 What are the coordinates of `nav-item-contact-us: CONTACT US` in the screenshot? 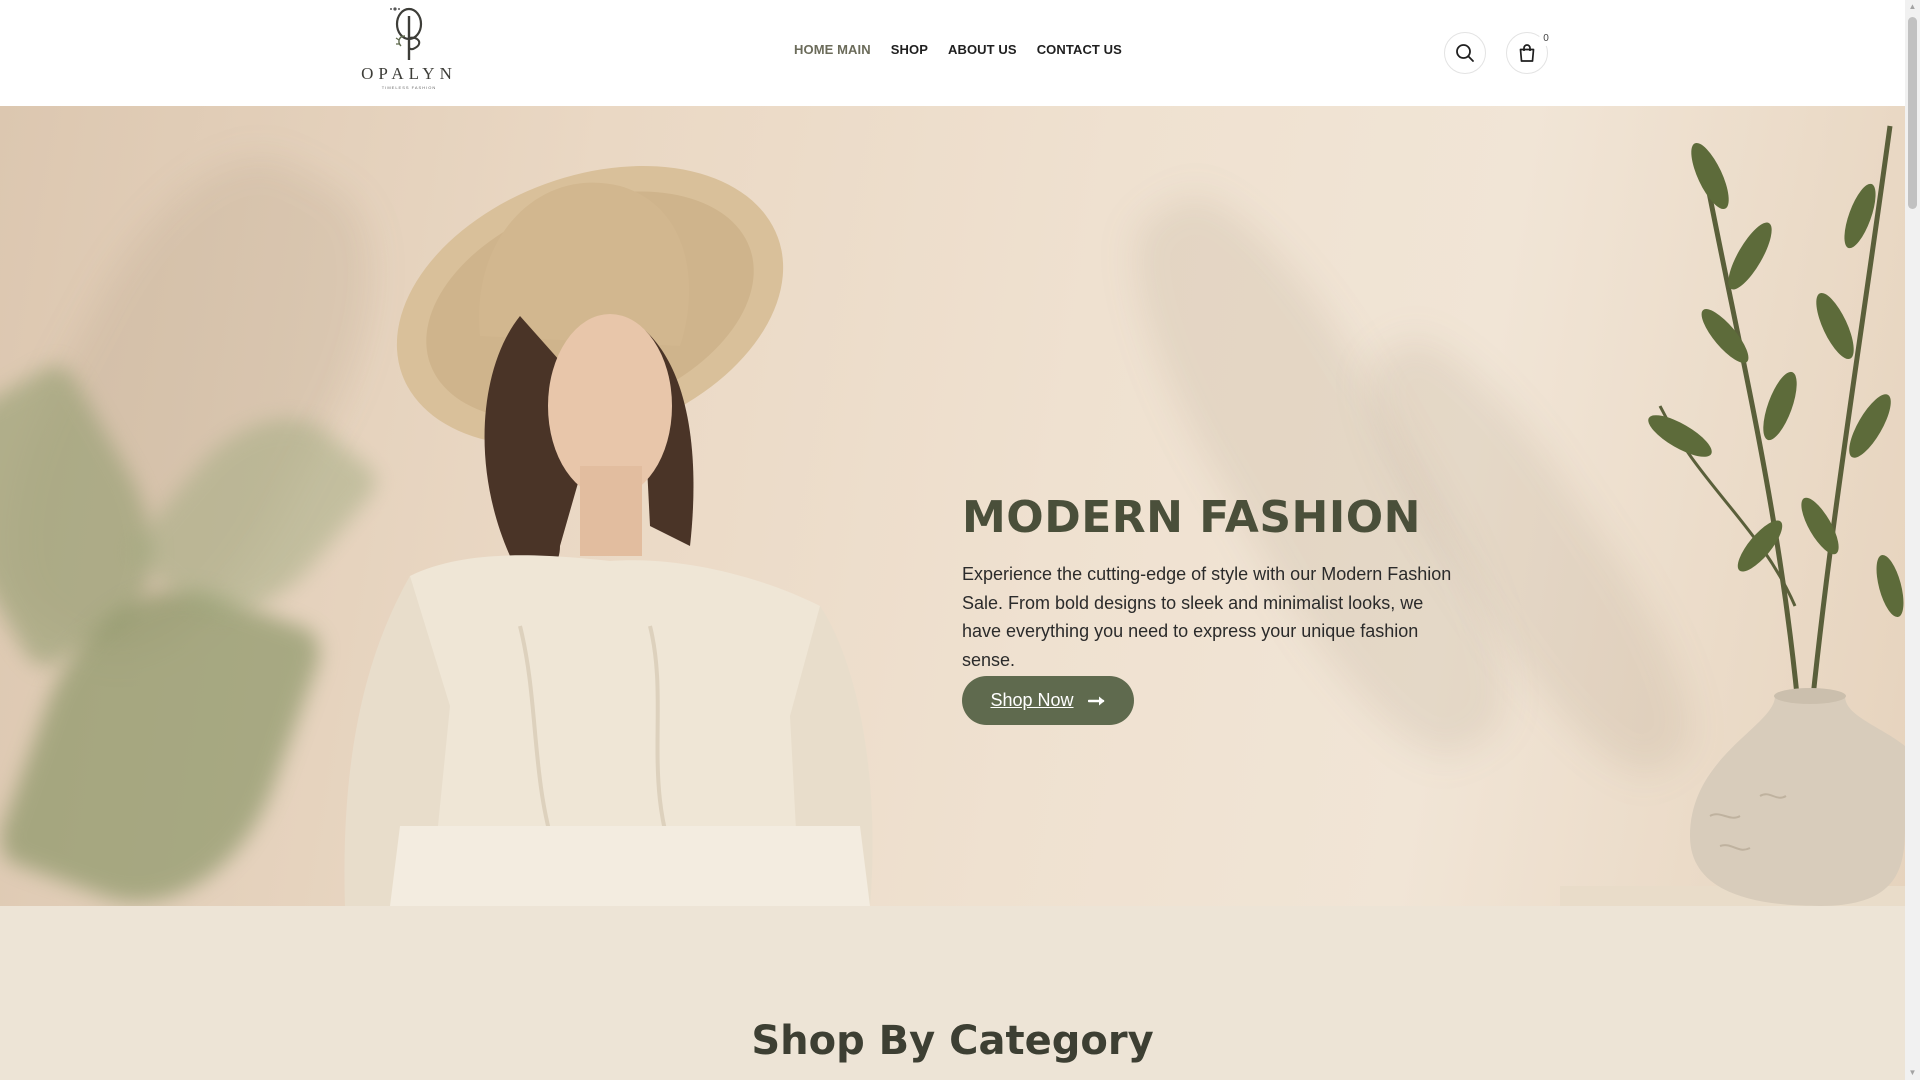 It's located at (1079, 49).